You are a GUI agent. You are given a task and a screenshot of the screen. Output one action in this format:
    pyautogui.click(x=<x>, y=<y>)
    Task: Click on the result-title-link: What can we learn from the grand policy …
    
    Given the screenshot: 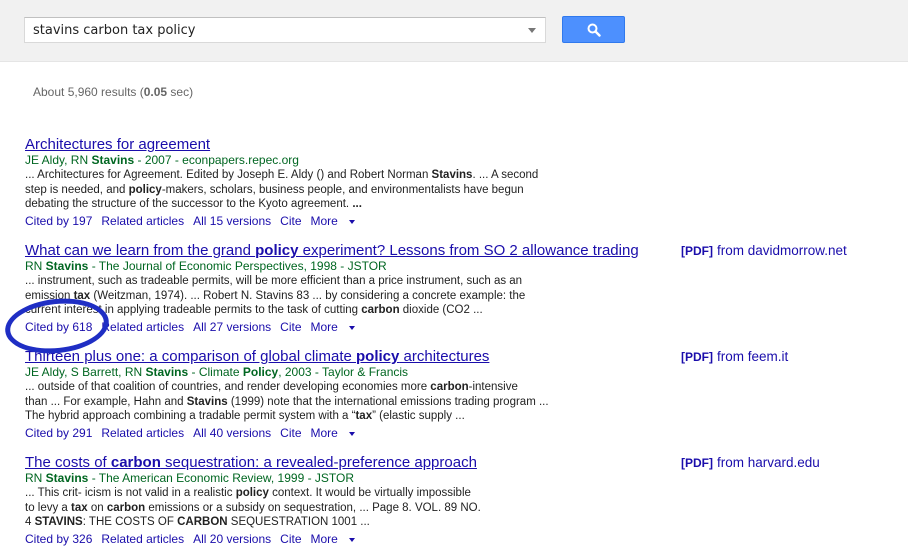 What is the action you would take?
    pyautogui.click(x=332, y=251)
    